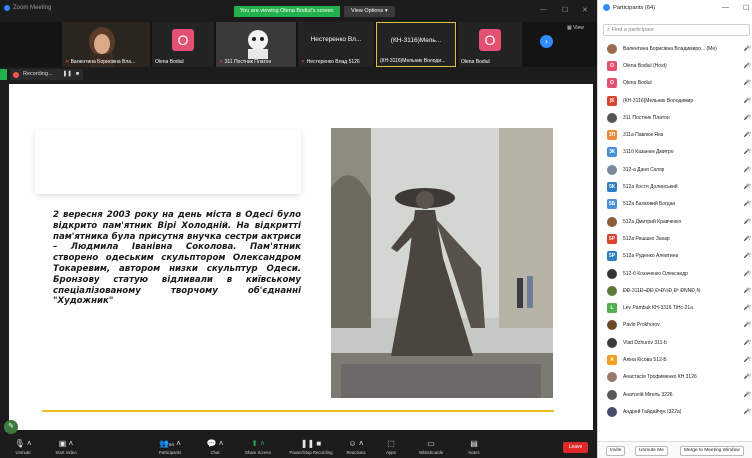  I want to click on invite-button: Invite, so click(616, 451).